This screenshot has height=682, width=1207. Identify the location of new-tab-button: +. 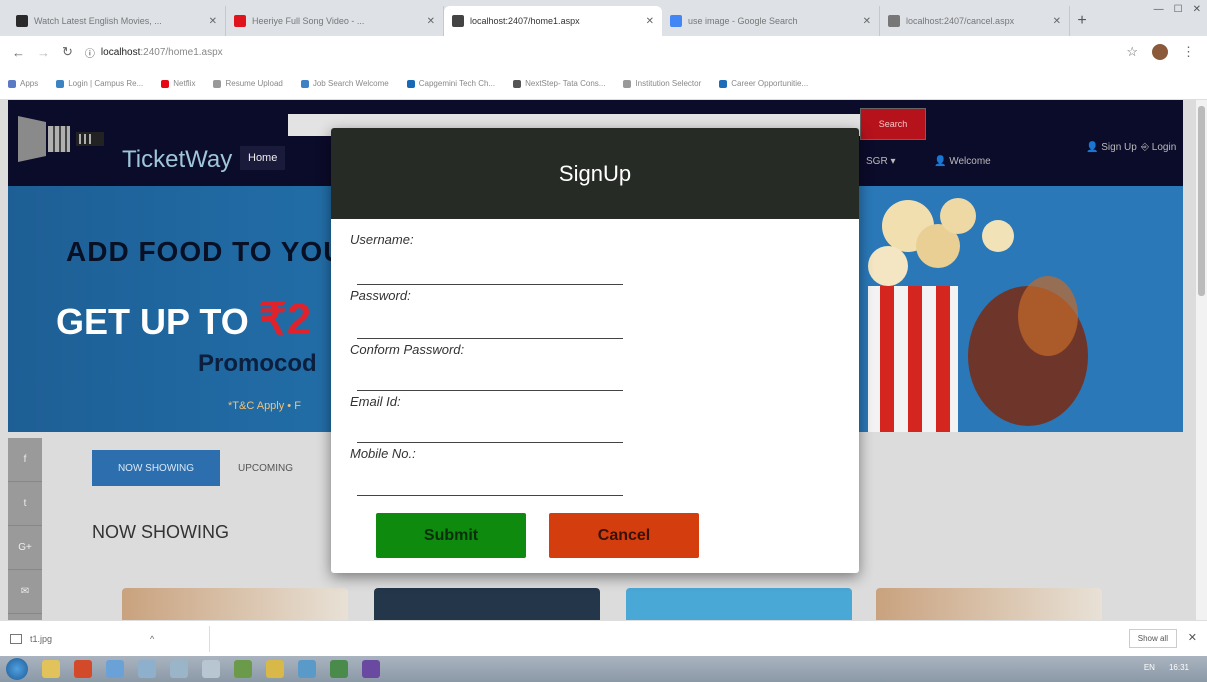
(1082, 21).